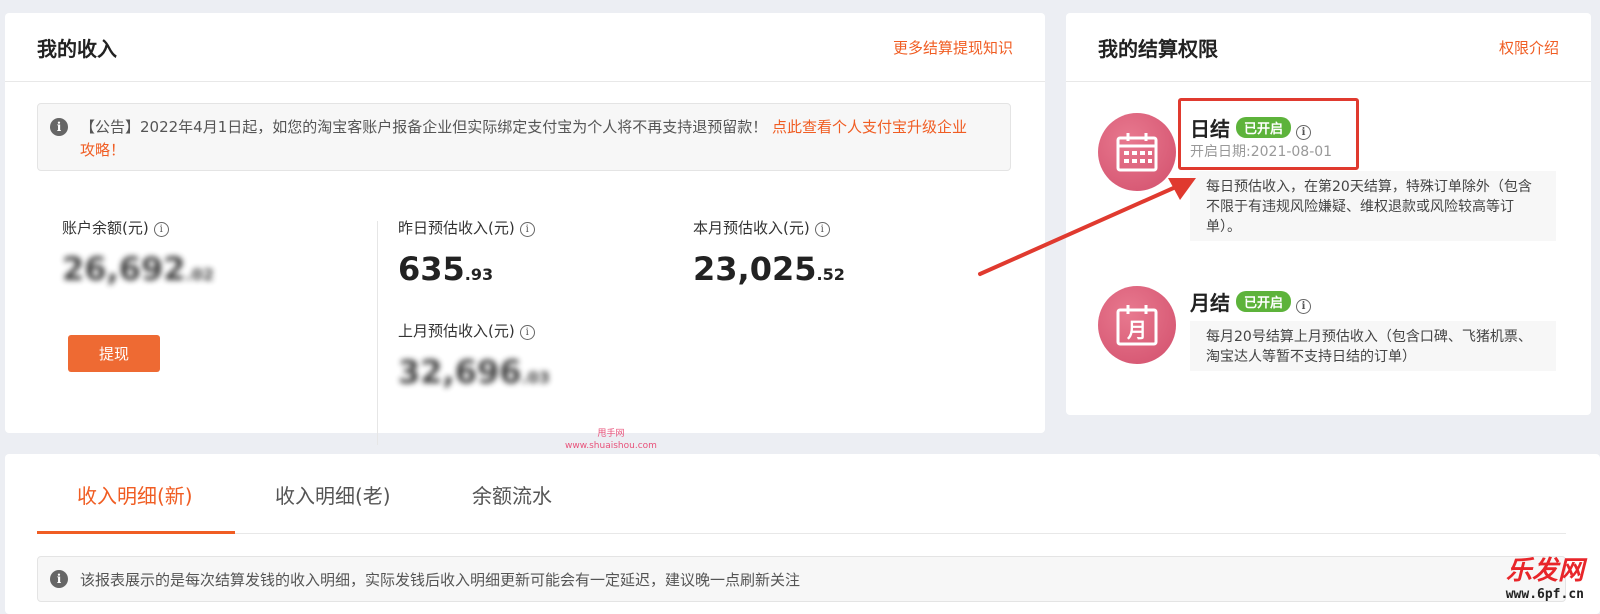  I want to click on tab-income-detail-old: 收入明细(老), so click(333, 494).